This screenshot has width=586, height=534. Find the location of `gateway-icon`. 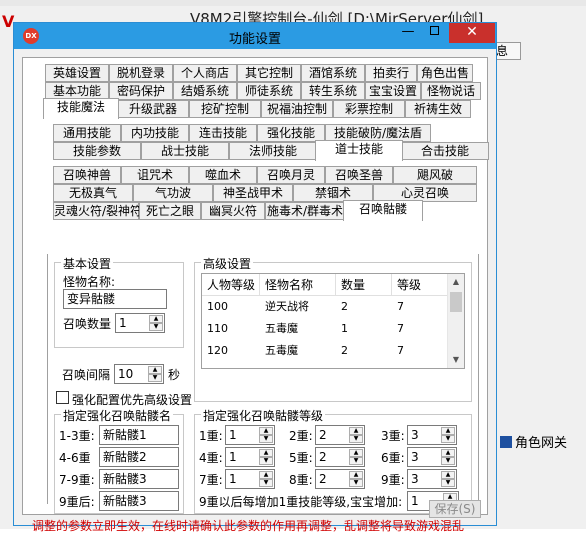

gateway-icon is located at coordinates (506, 442).